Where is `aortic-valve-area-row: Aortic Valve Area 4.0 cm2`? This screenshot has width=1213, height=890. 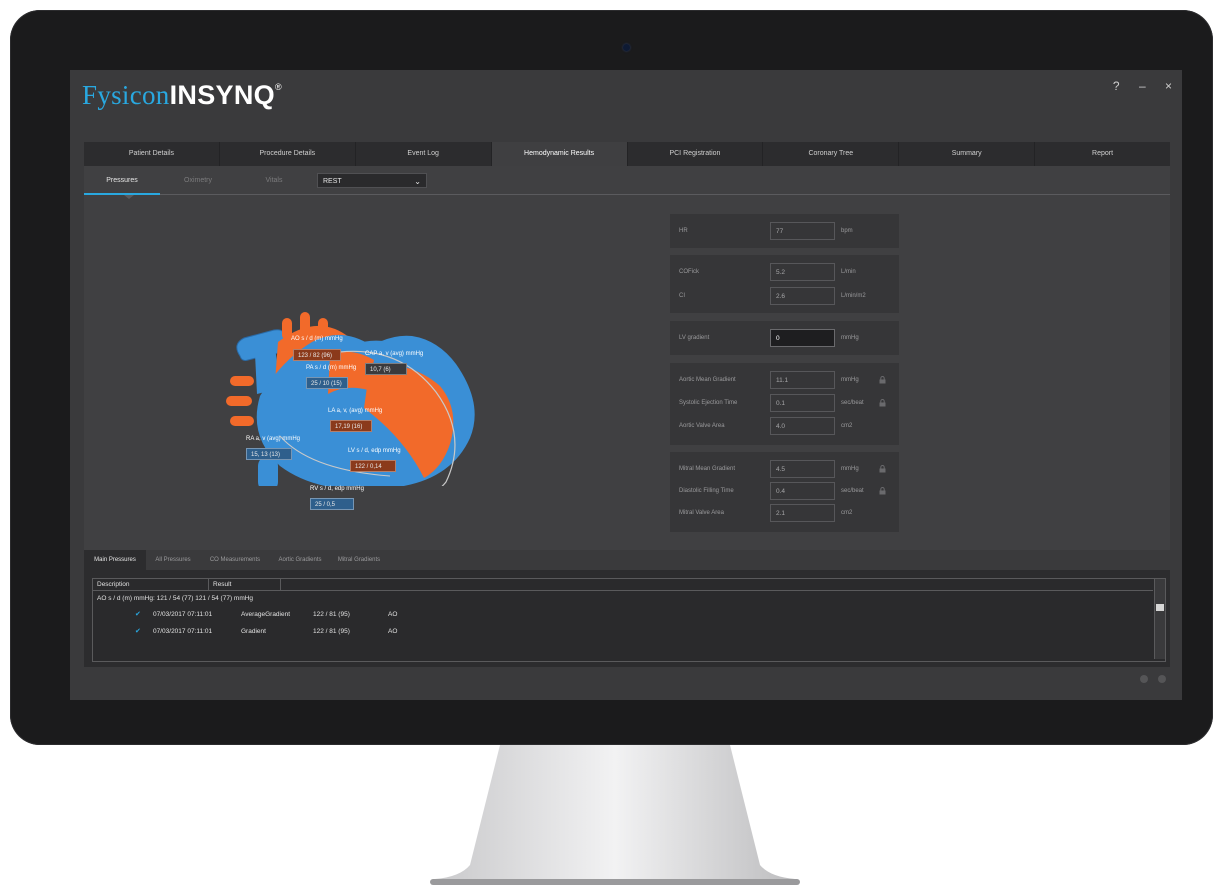 aortic-valve-area-row: Aortic Valve Area 4.0 cm2 is located at coordinates (784, 427).